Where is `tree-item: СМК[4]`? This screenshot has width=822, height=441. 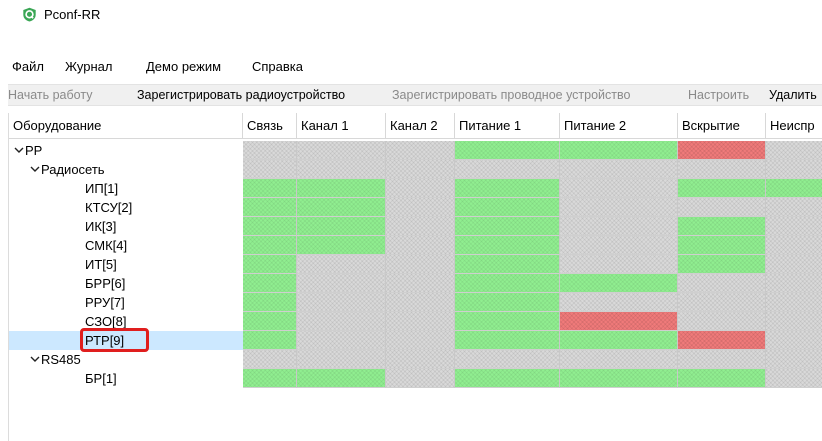
tree-item: СМК[4] is located at coordinates (126, 245).